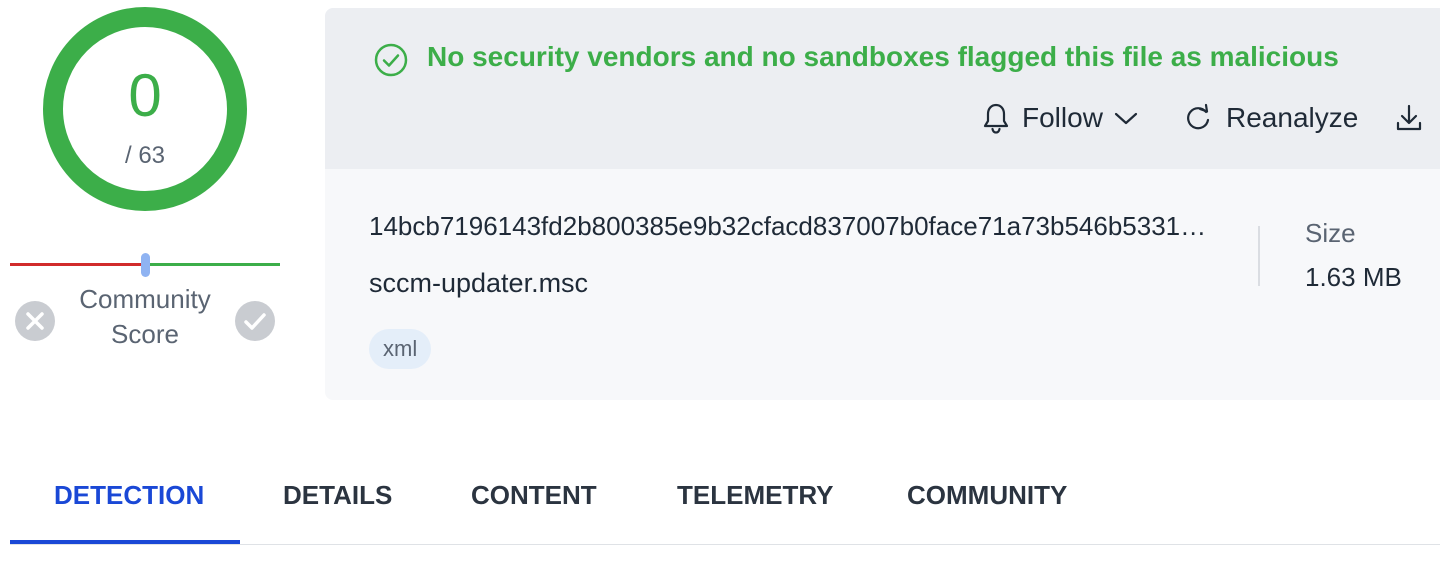 The image size is (1440, 584). I want to click on community-score-marker, so click(145, 265).